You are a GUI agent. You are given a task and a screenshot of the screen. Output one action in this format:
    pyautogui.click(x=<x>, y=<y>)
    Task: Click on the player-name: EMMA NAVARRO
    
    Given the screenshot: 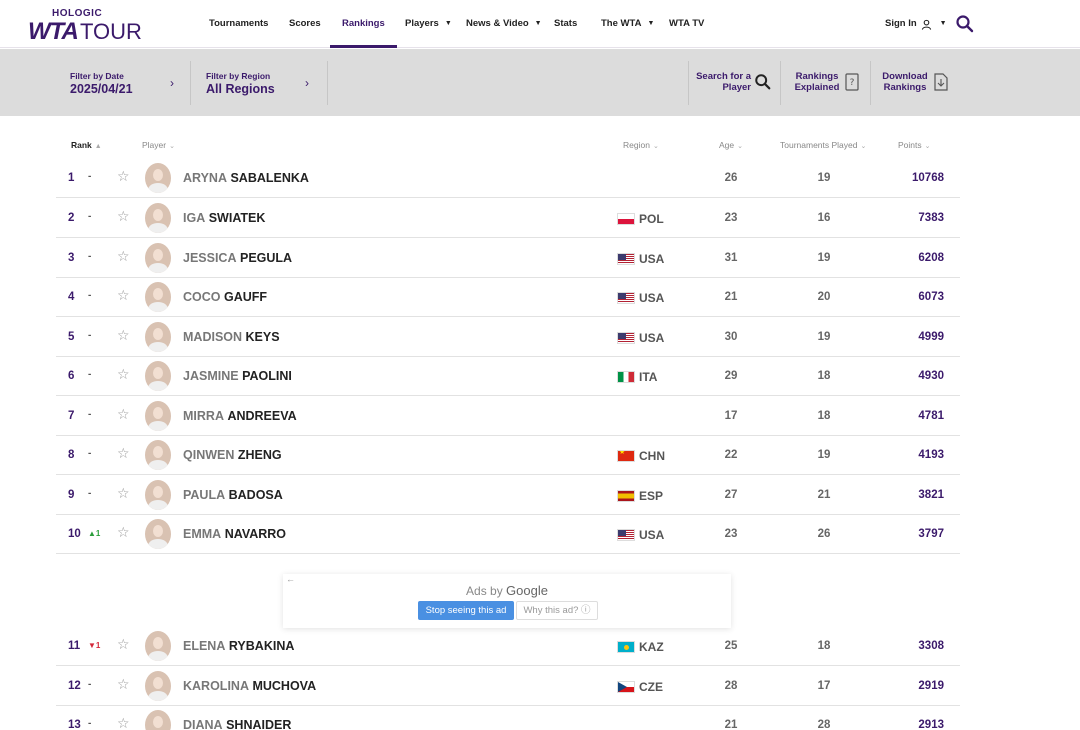 What is the action you would take?
    pyautogui.click(x=234, y=534)
    